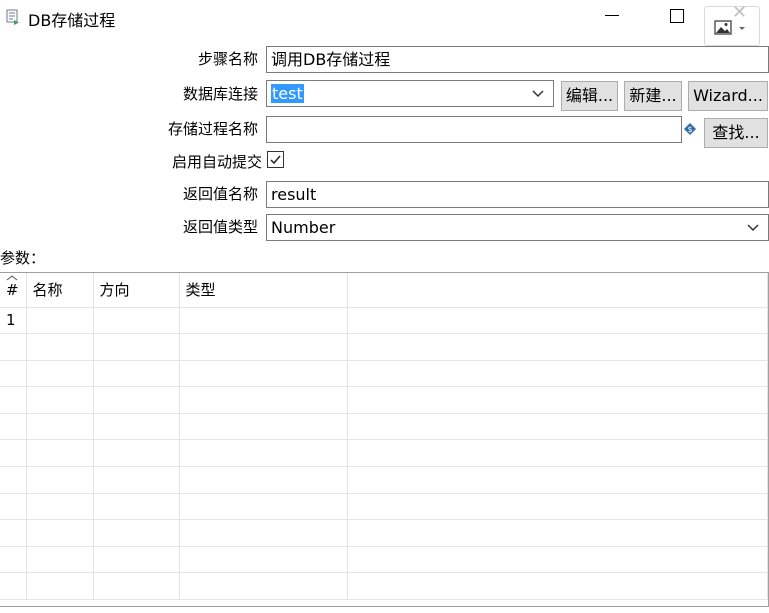 The image size is (769, 613). Describe the element at coordinates (612, 16) in the screenshot. I see `minimize-button` at that location.